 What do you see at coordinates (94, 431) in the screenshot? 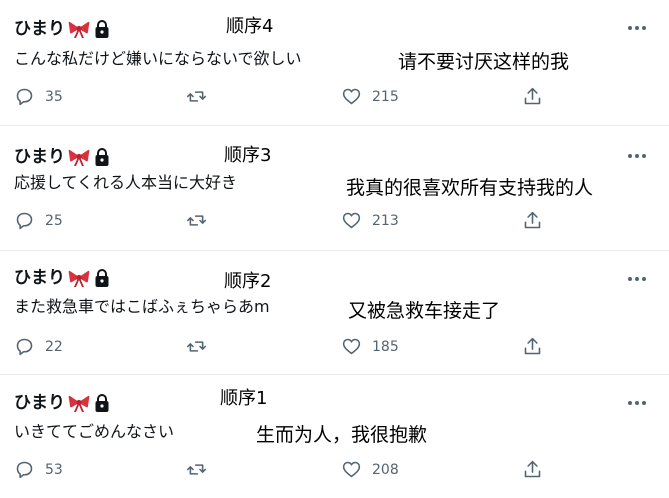
I see `tweet-text: いきててごめんなさい` at bounding box center [94, 431].